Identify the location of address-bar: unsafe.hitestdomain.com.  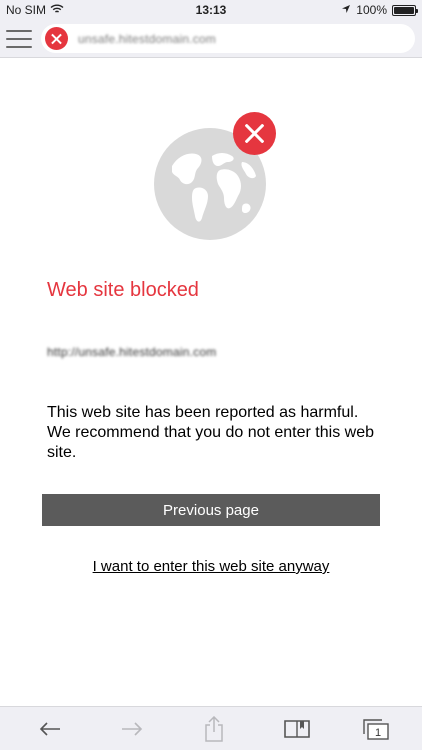
(228, 38).